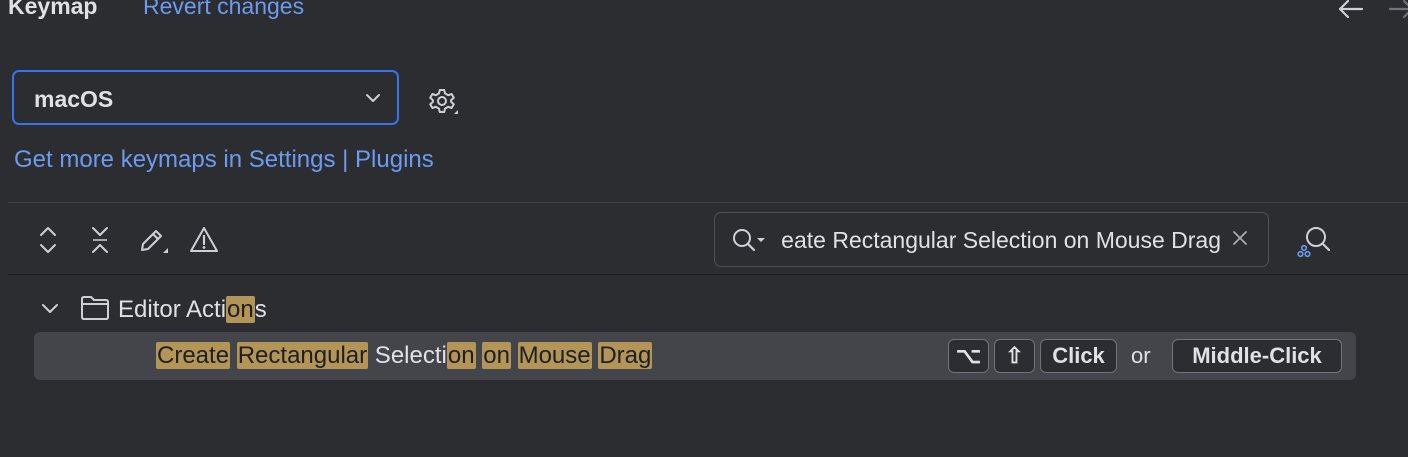  What do you see at coordinates (708, 202) in the screenshot?
I see `section-divider` at bounding box center [708, 202].